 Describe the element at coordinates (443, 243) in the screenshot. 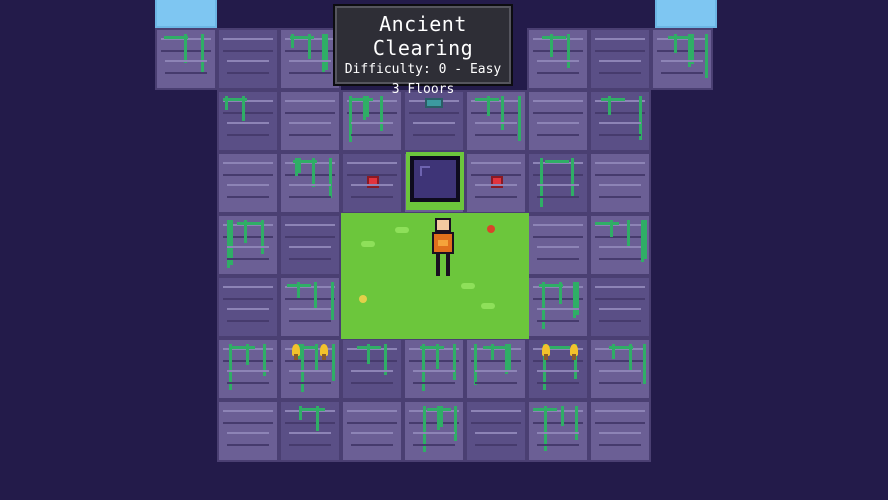

I see `player-body` at that location.